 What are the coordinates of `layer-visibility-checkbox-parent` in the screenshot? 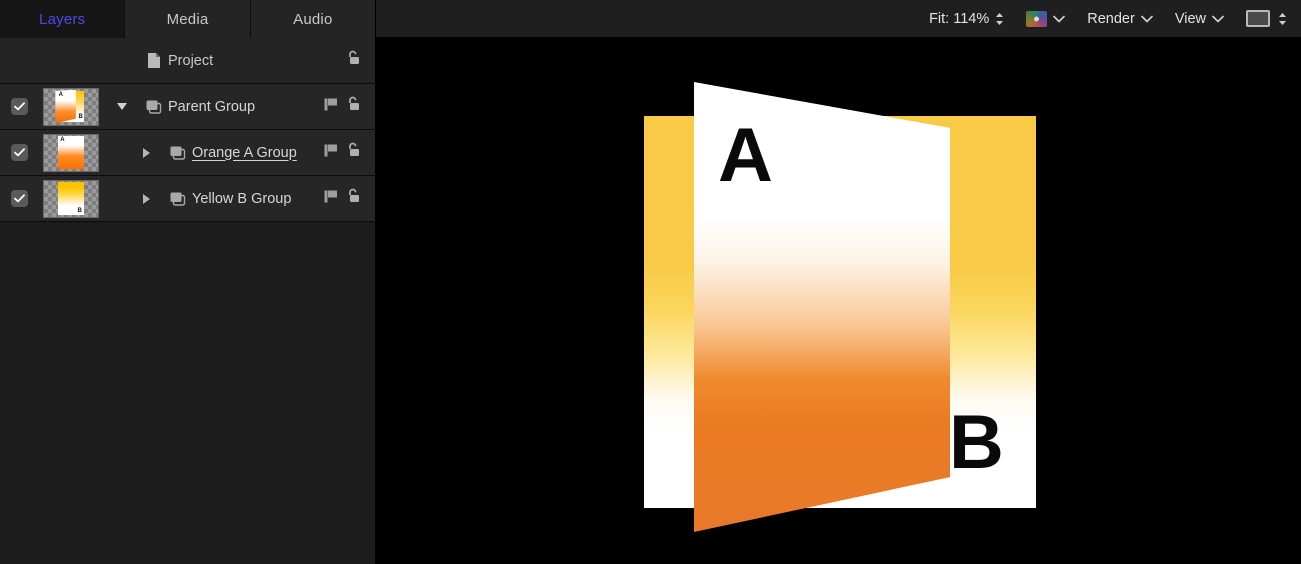 It's located at (19, 106).